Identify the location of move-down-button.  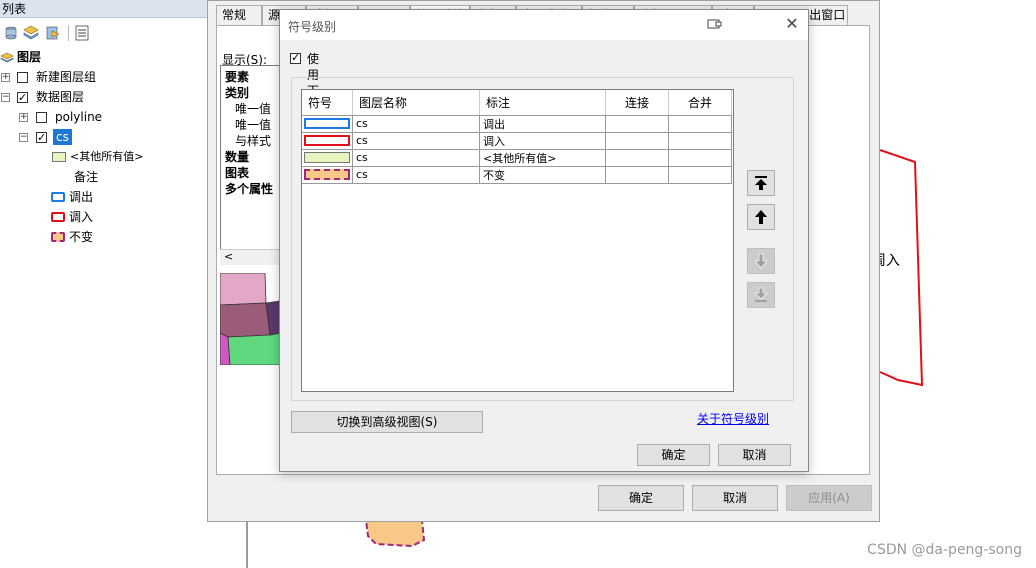
(761, 261).